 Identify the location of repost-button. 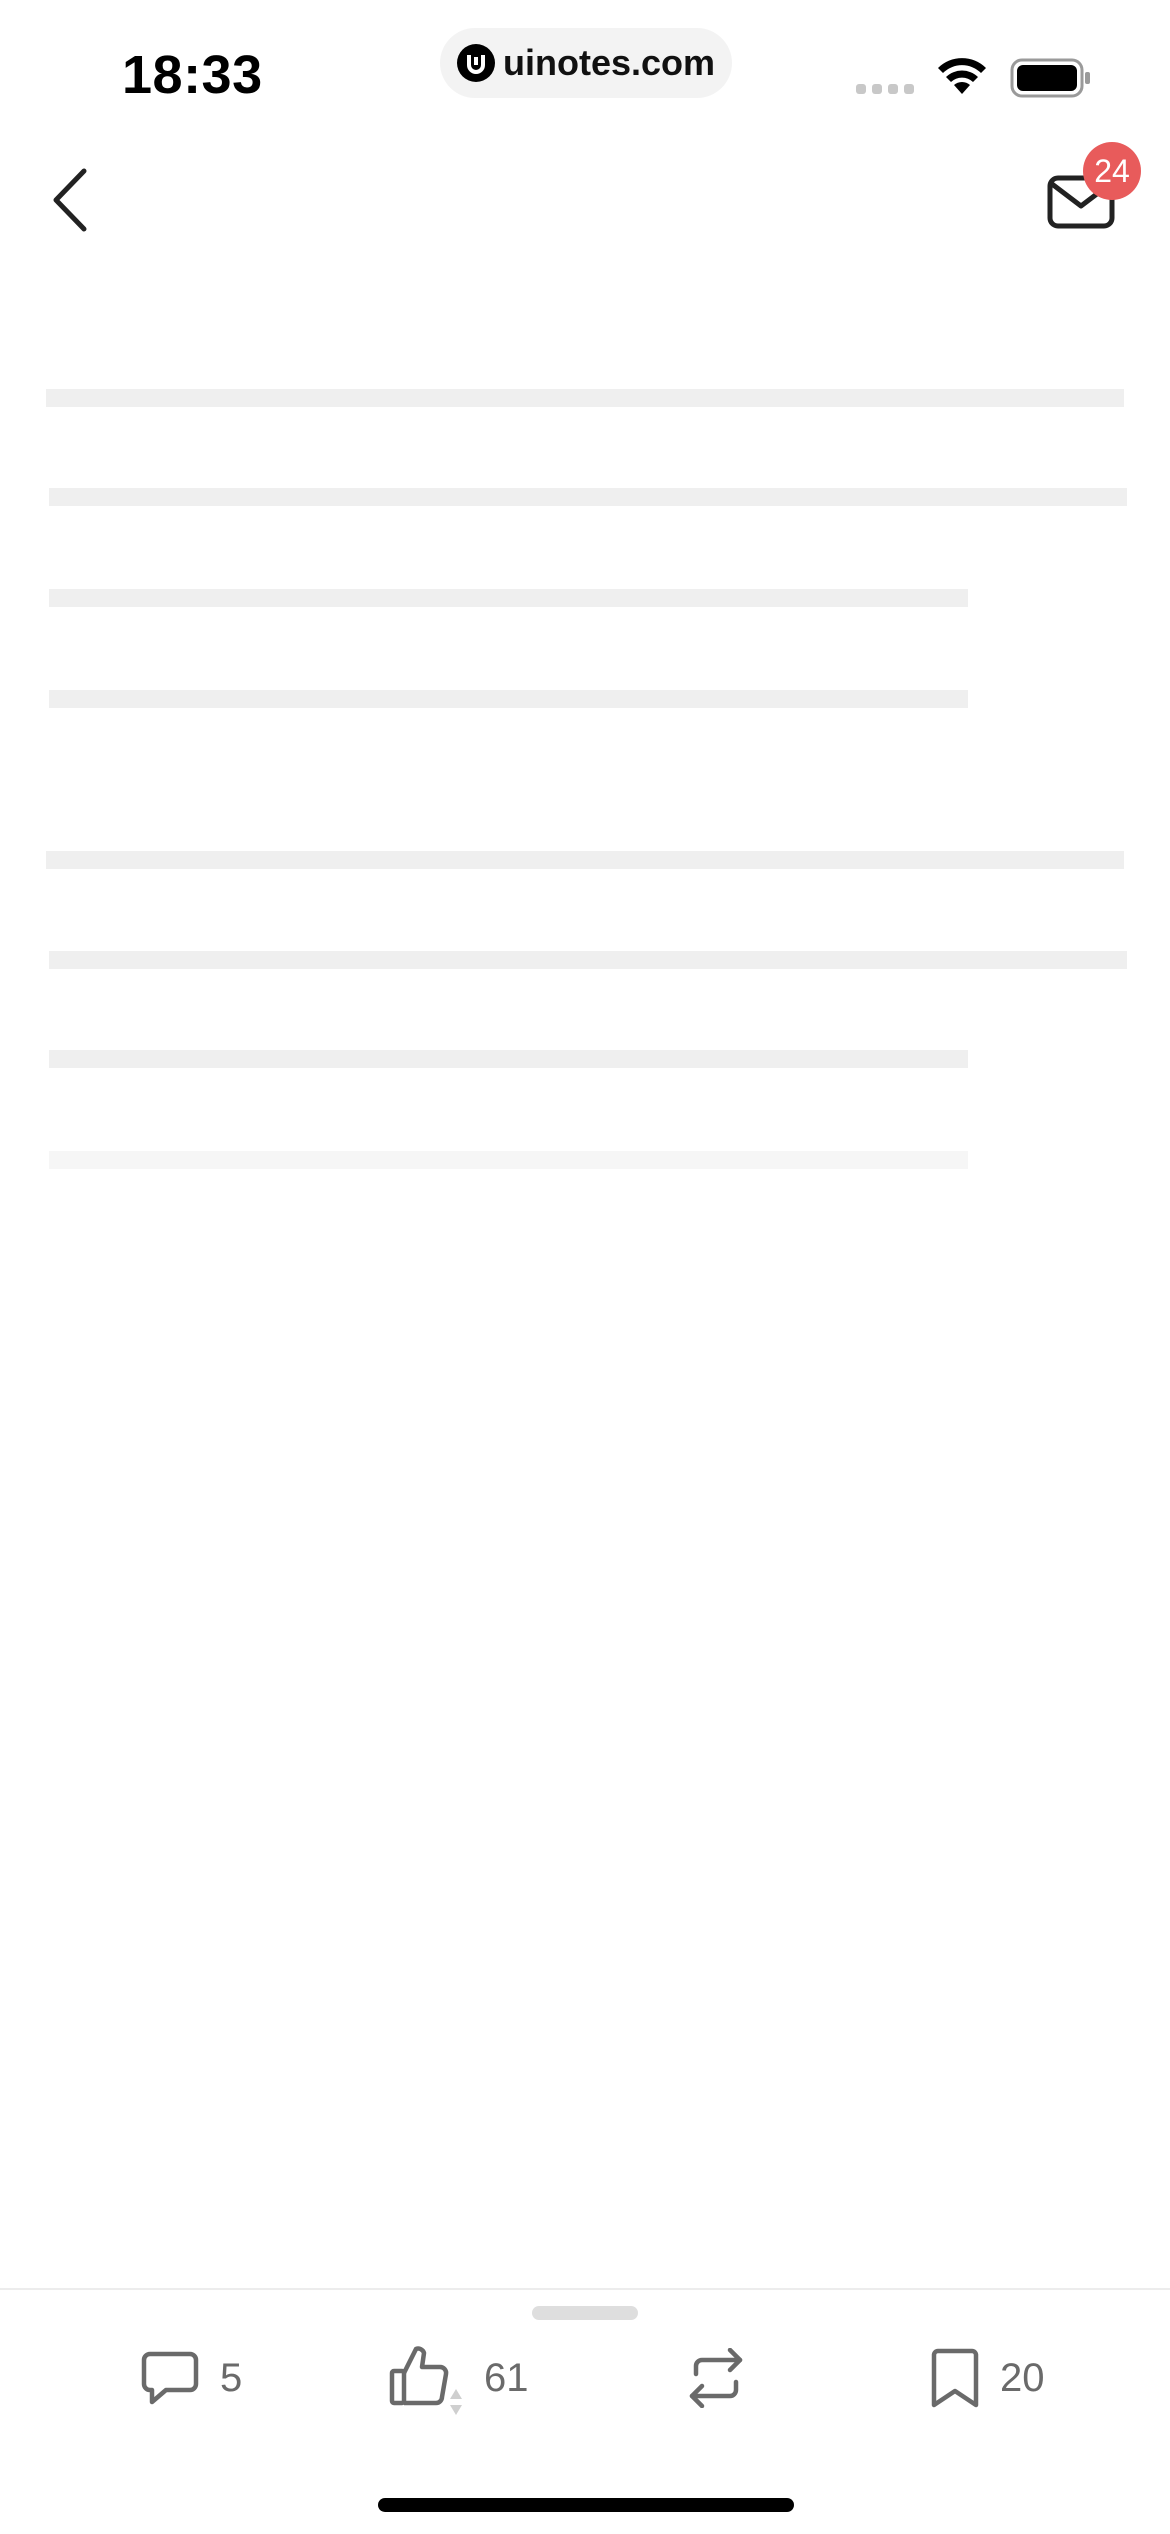
(726, 2378).